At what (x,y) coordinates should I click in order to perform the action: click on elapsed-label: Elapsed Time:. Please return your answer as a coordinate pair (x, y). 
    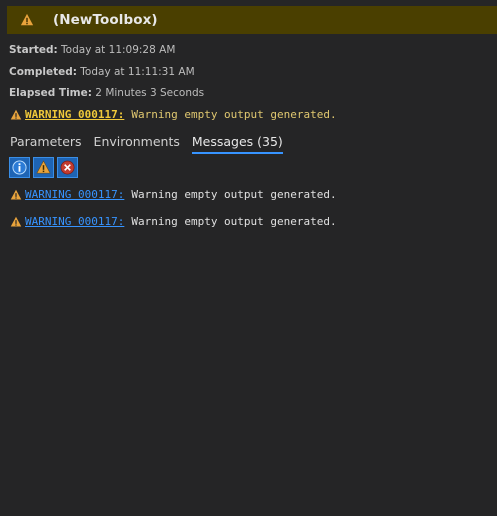
    Looking at the image, I should click on (50, 93).